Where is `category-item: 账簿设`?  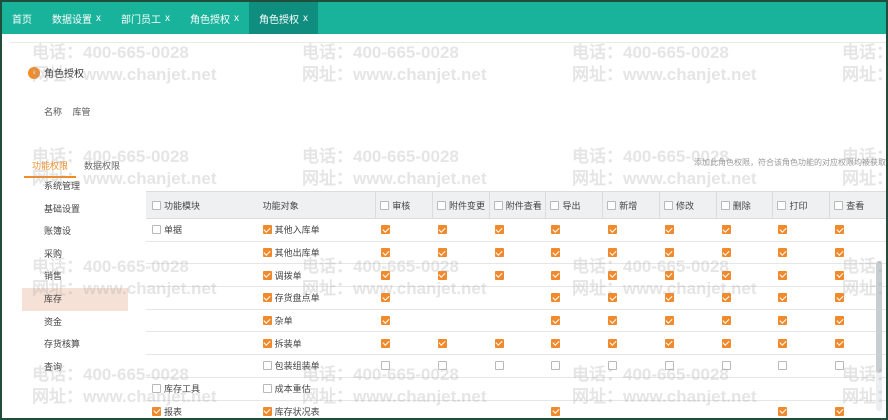 category-item: 账簿设 is located at coordinates (75, 231).